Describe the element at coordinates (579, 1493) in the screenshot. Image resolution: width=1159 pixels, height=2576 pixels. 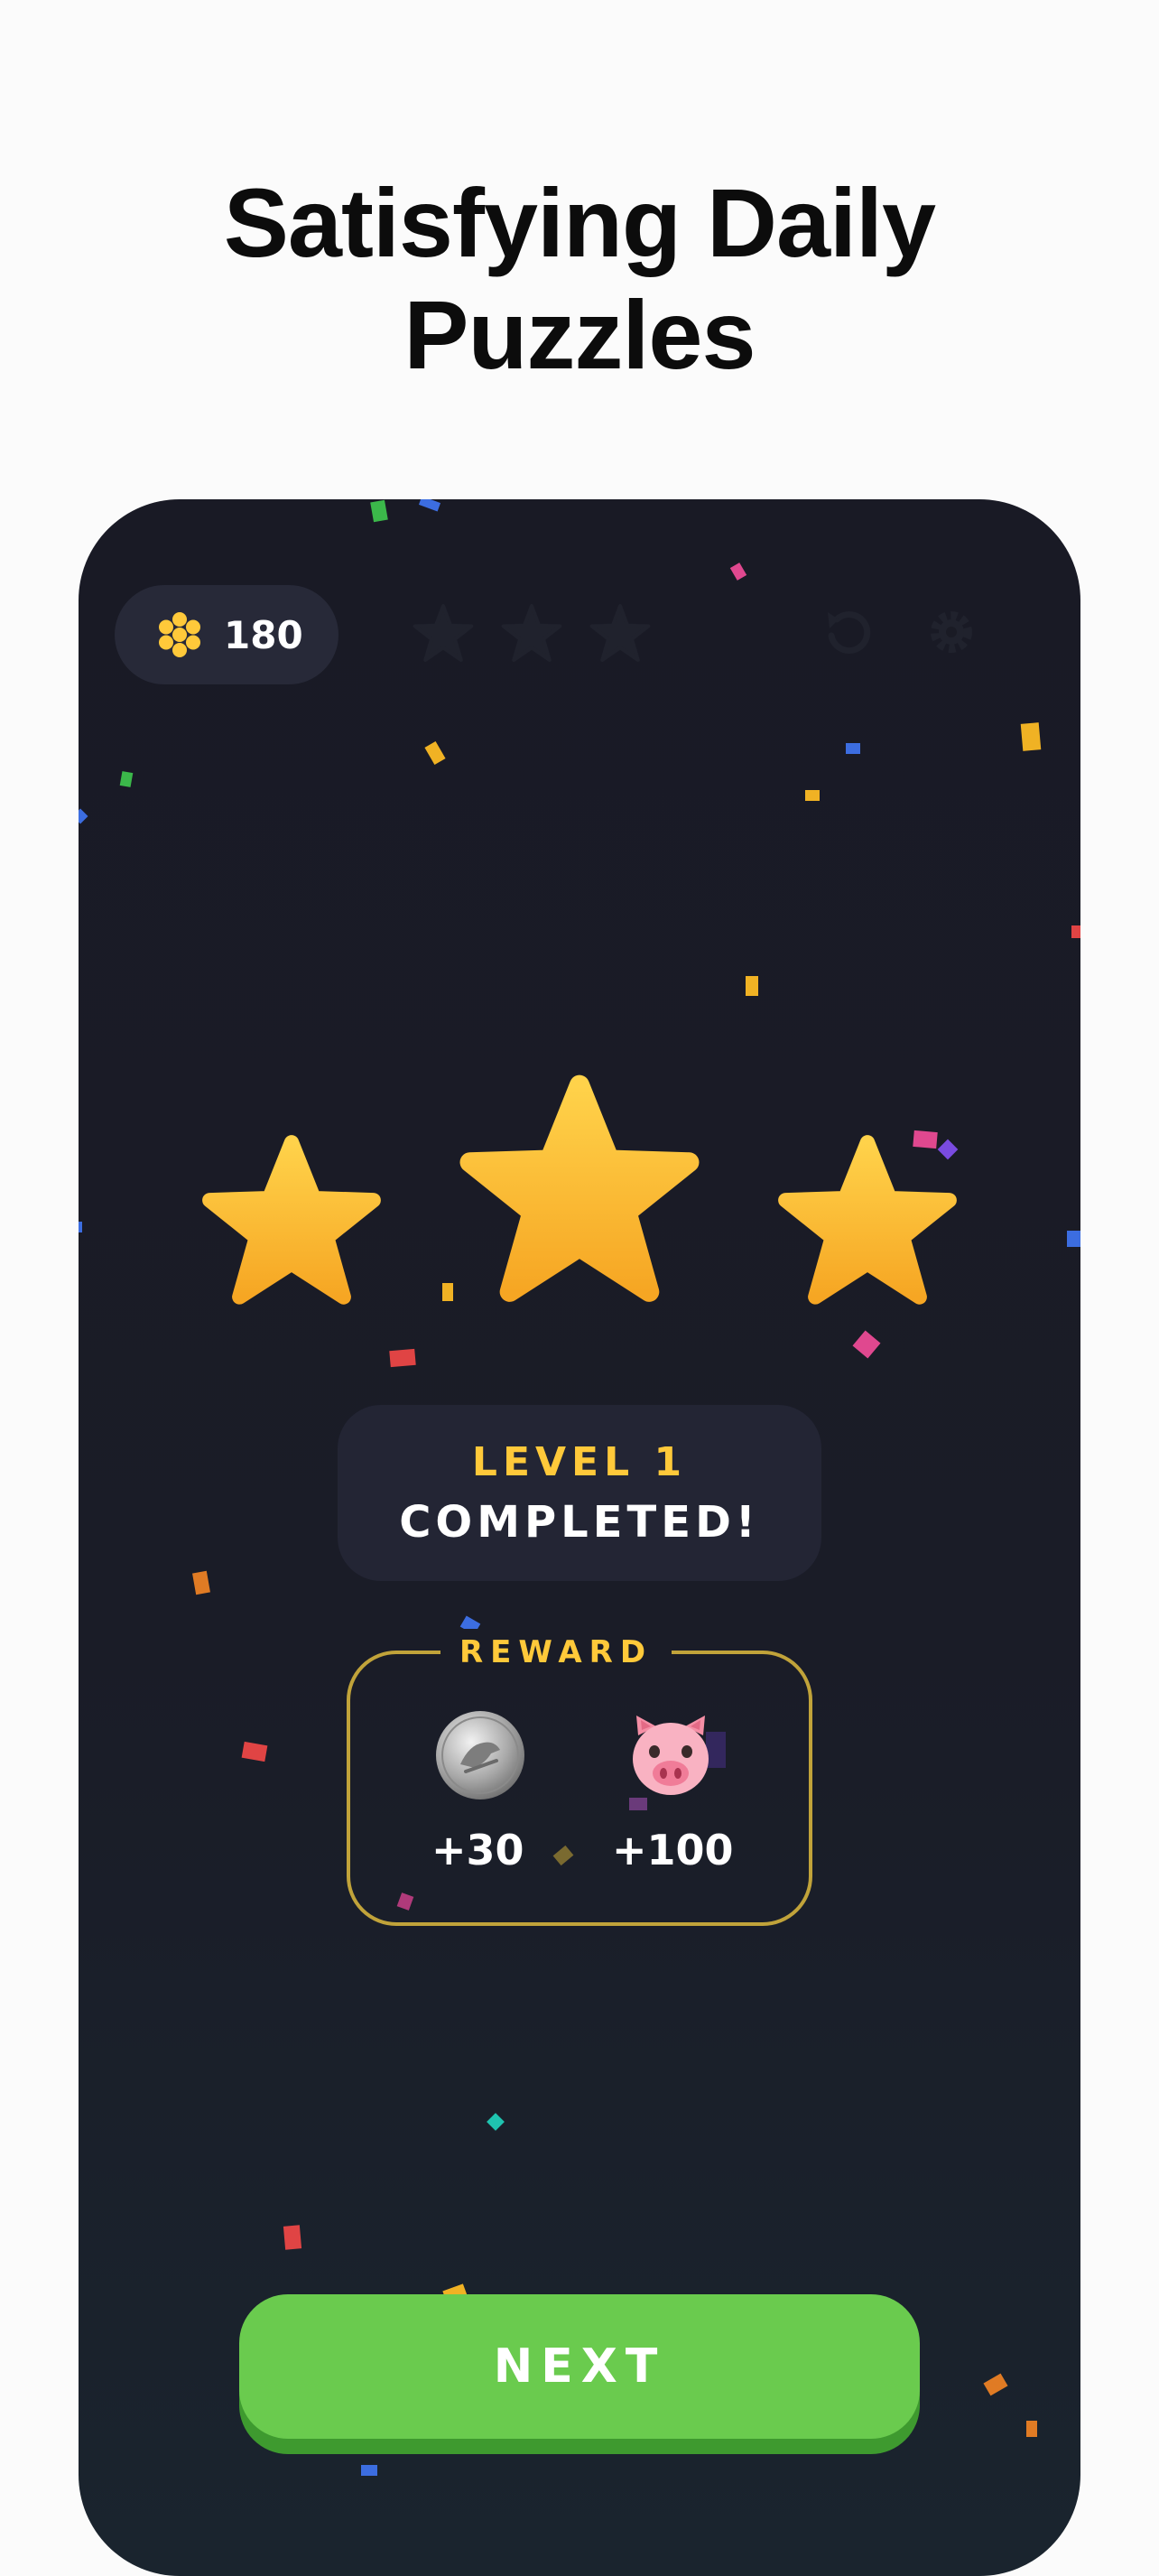
I see `level-completed-card: LEVEL 1 COMPLETED!` at that location.